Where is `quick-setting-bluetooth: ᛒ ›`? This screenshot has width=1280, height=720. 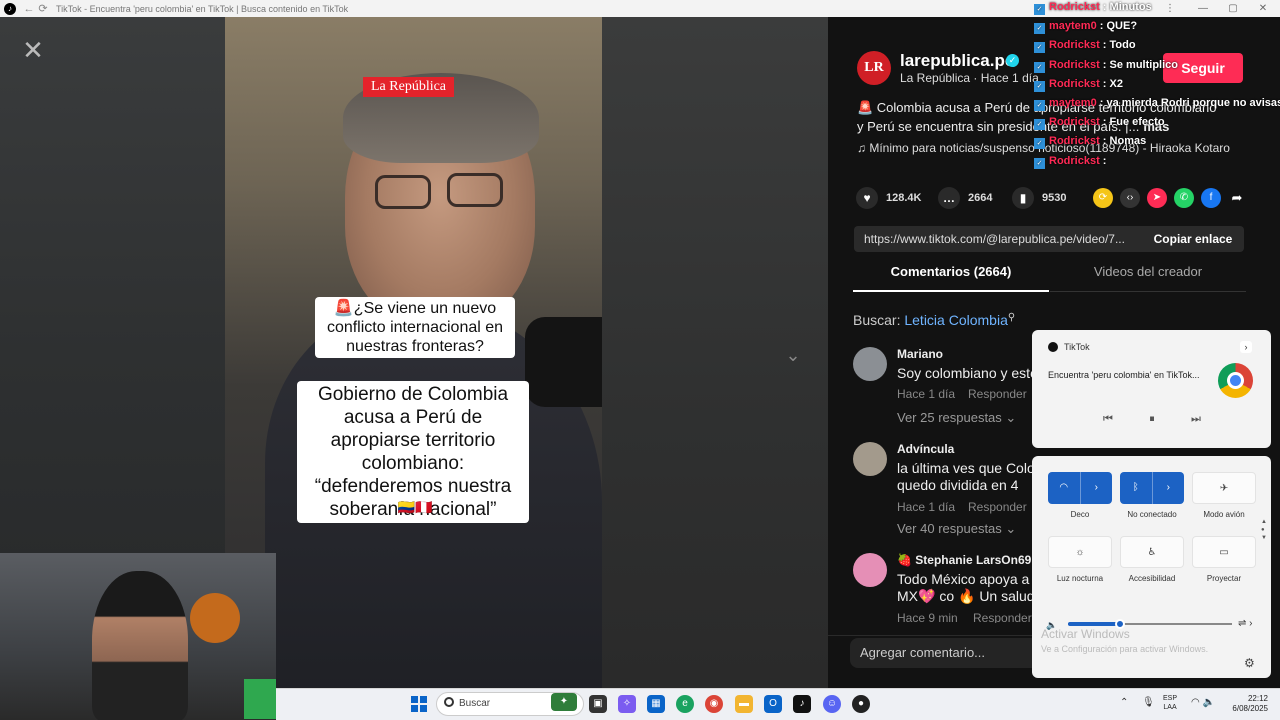
quick-setting-bluetooth: ᛒ › is located at coordinates (1152, 488).